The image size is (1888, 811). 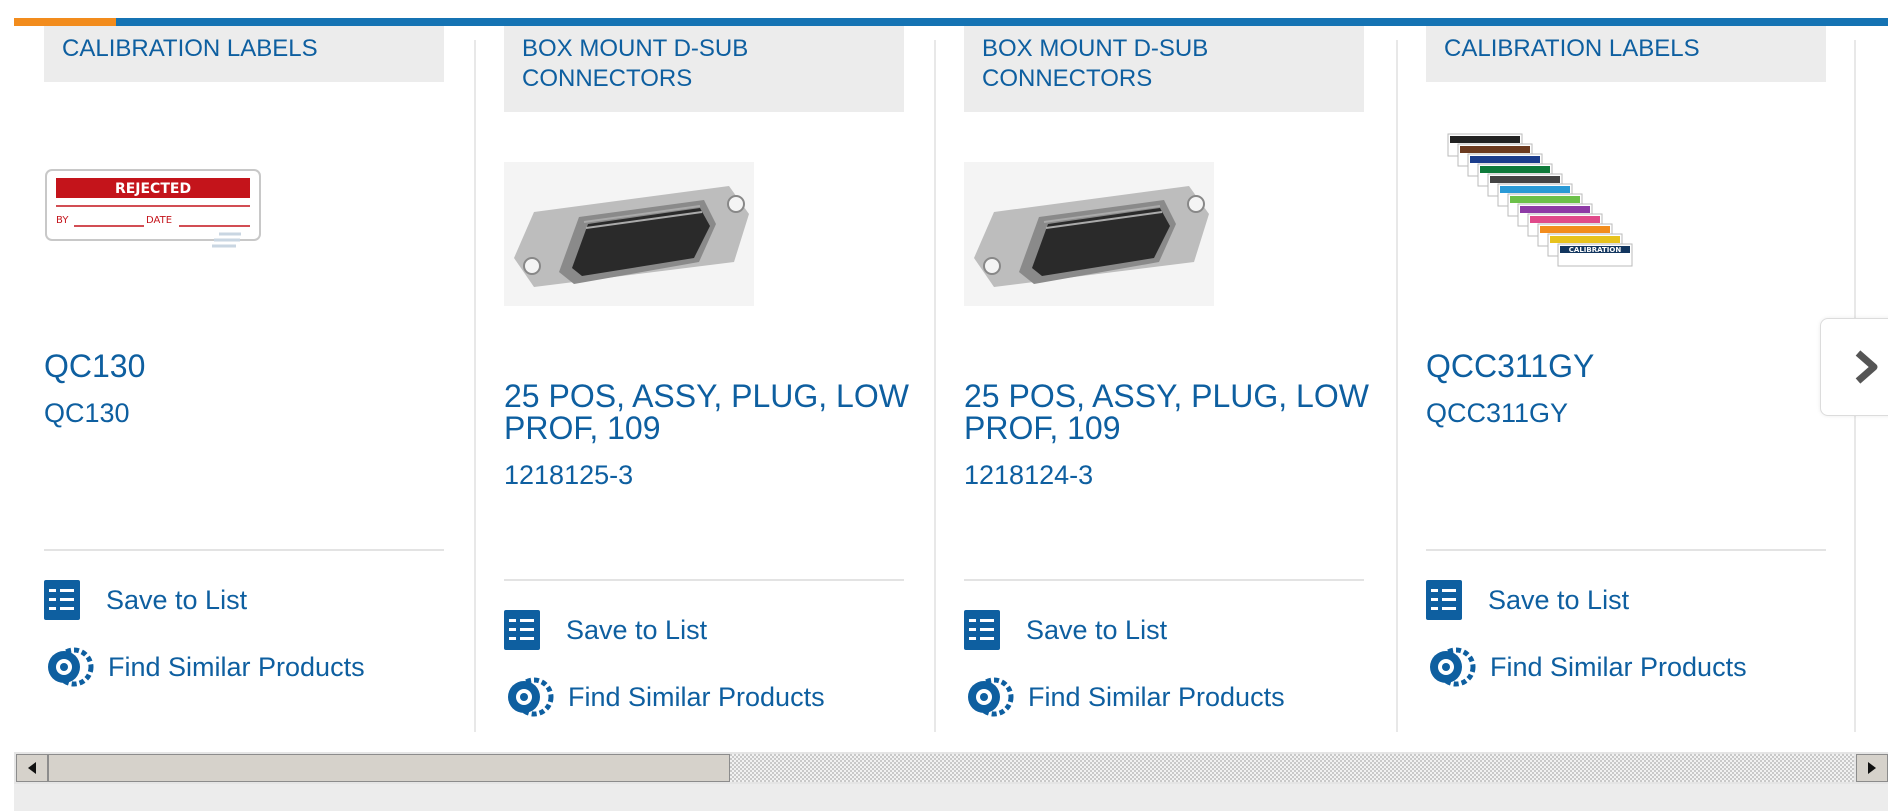 I want to click on scroll-right-button, so click(x=1872, y=768).